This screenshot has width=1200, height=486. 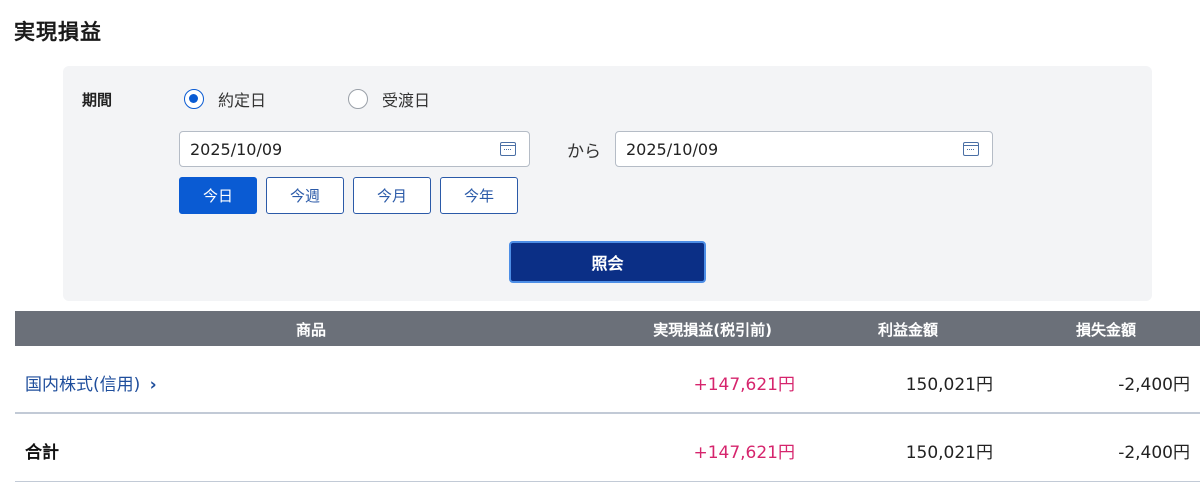 I want to click on radio-checked-icon, so click(x=194, y=99).